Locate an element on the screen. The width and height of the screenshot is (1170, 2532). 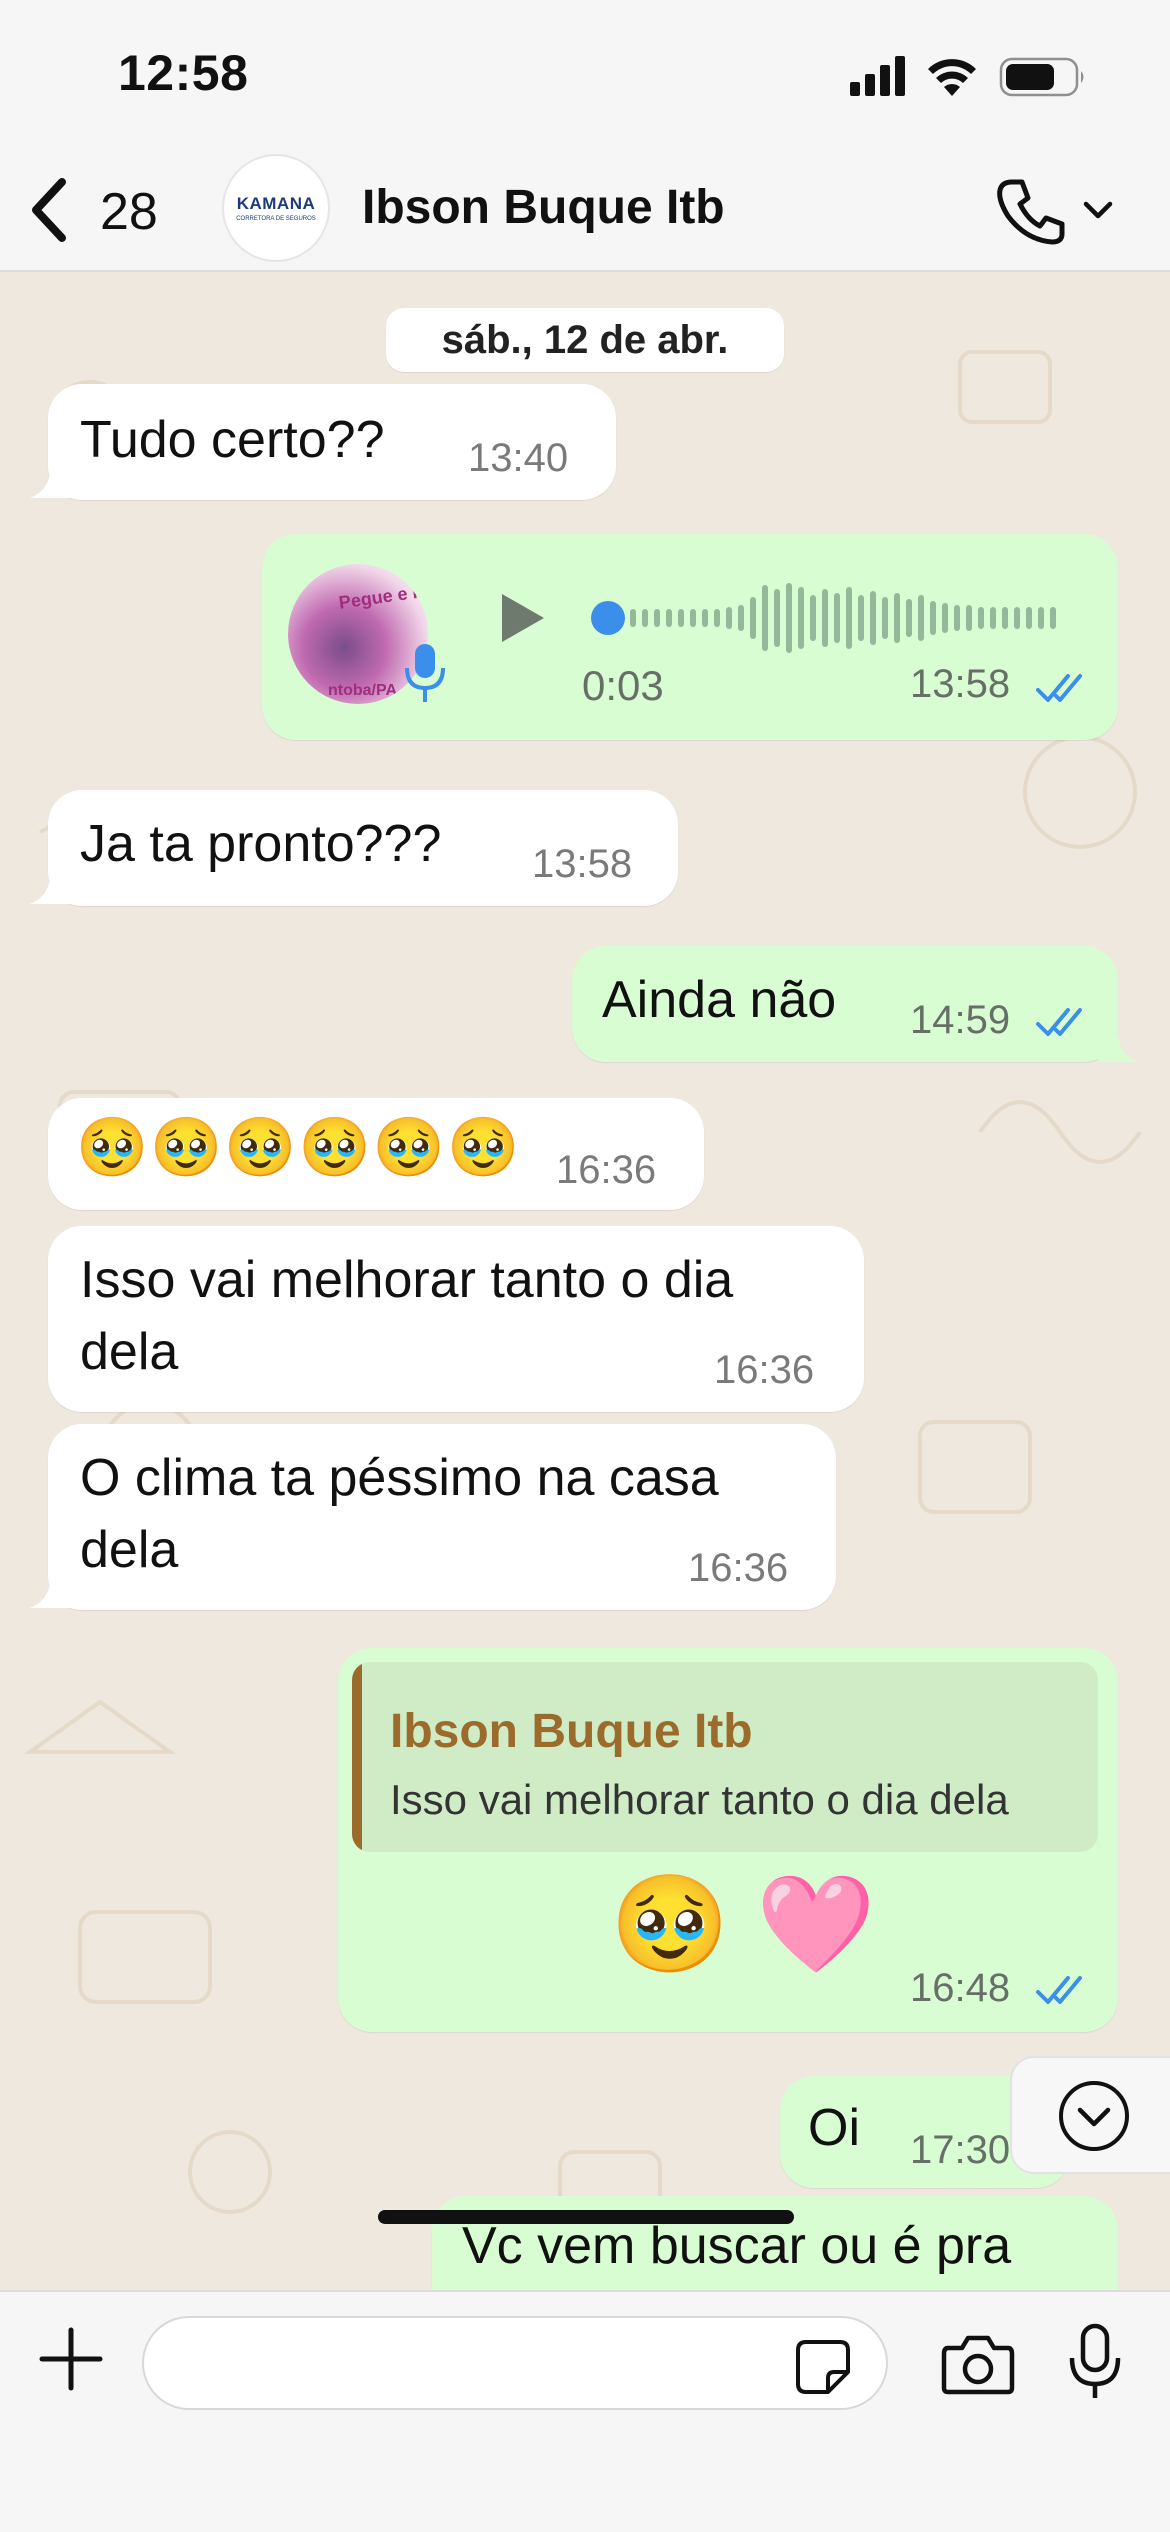
camera-icon is located at coordinates (978, 2363).